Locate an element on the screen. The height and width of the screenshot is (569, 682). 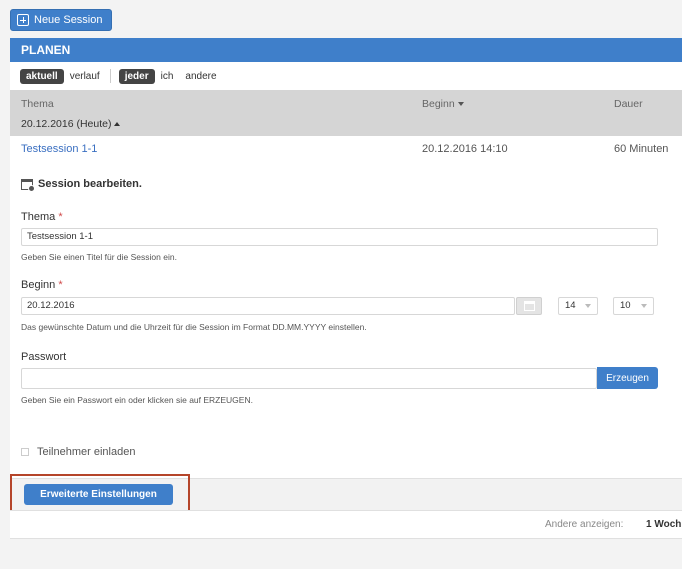
column-dauer: Dauer is located at coordinates (628, 104).